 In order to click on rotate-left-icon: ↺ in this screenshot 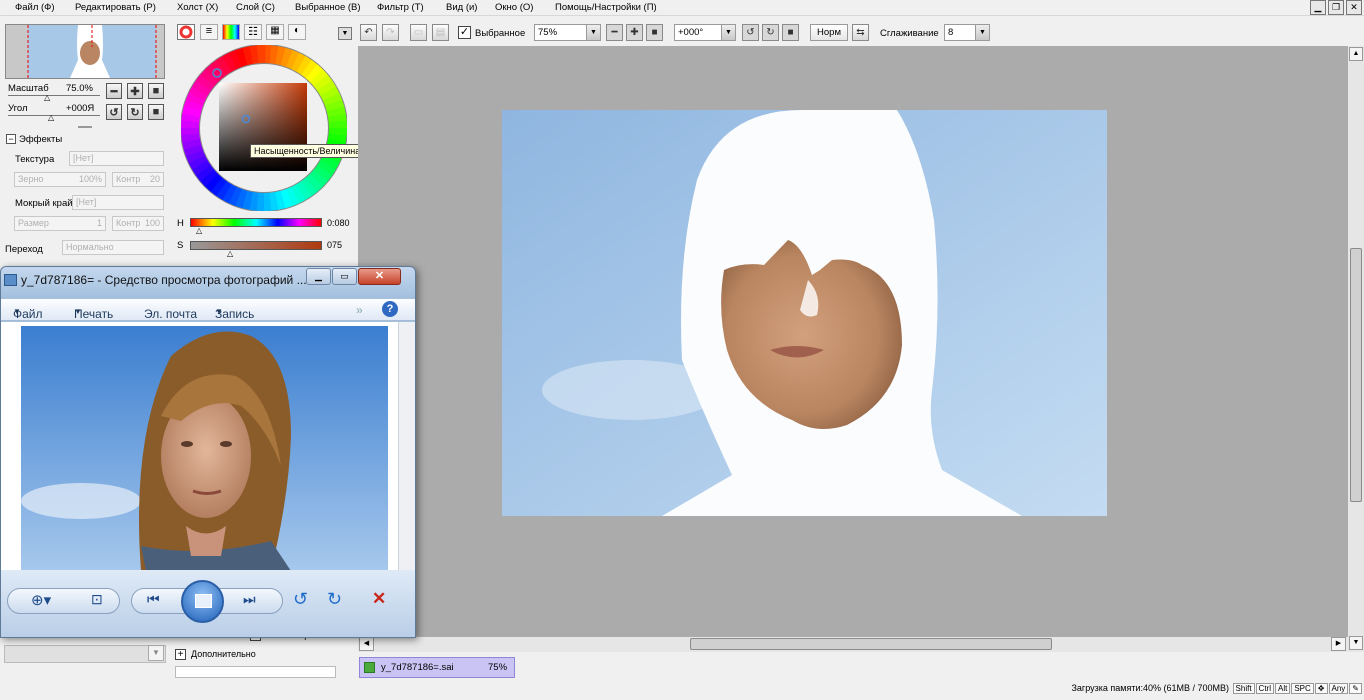, I will do `click(300, 599)`.